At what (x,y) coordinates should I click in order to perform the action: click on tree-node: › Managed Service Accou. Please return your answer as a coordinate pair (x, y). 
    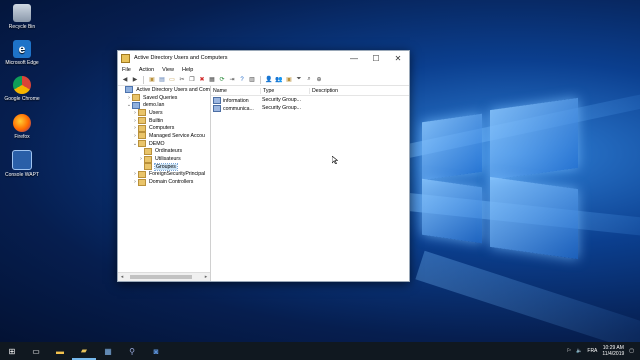
    Looking at the image, I should click on (164, 136).